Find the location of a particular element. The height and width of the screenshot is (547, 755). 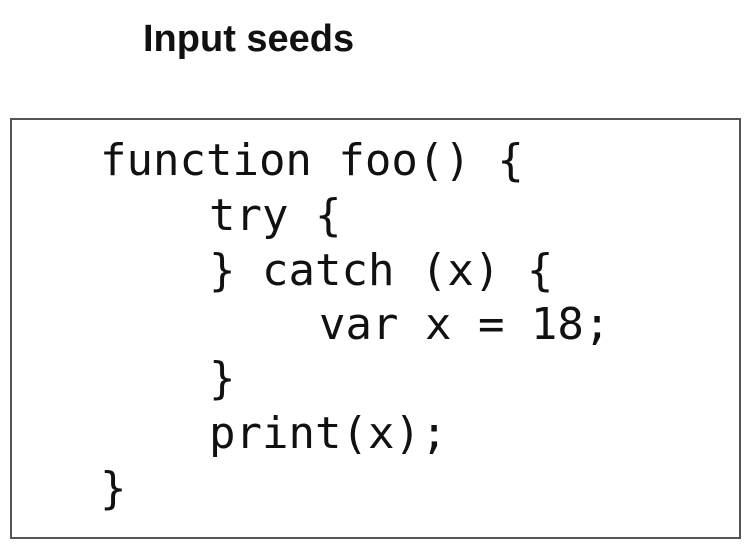

code-line-7: } is located at coordinates (113, 488).